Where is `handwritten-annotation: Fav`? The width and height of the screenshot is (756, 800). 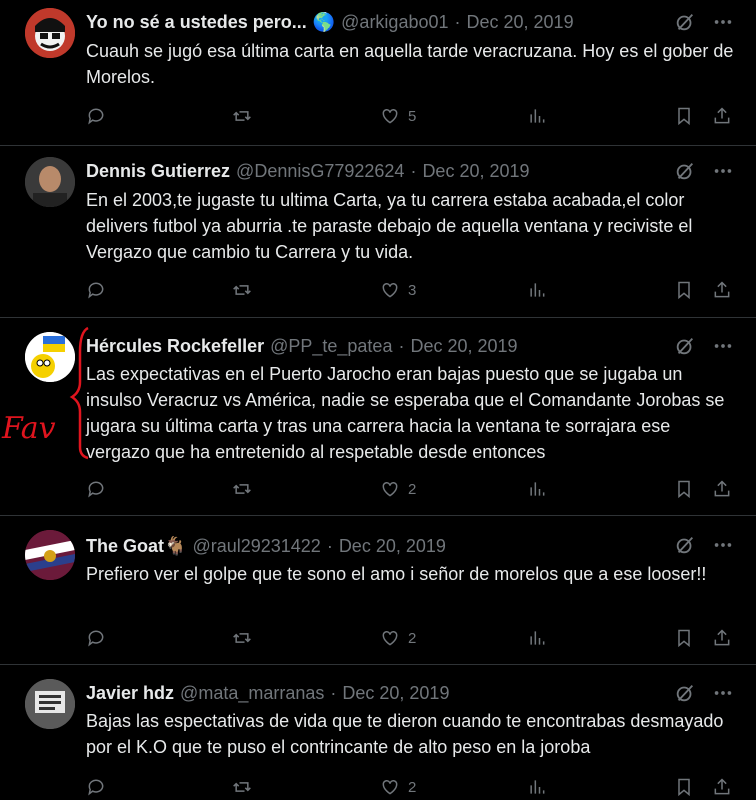 handwritten-annotation: Fav is located at coordinates (45, 393).